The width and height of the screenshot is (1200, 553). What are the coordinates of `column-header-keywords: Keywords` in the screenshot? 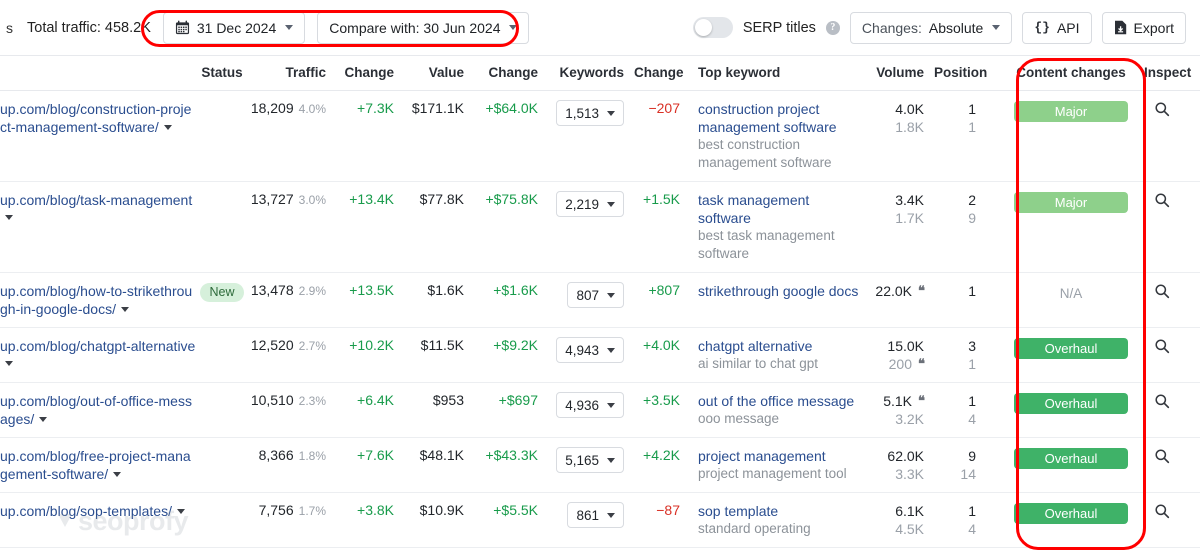 It's located at (593, 73).